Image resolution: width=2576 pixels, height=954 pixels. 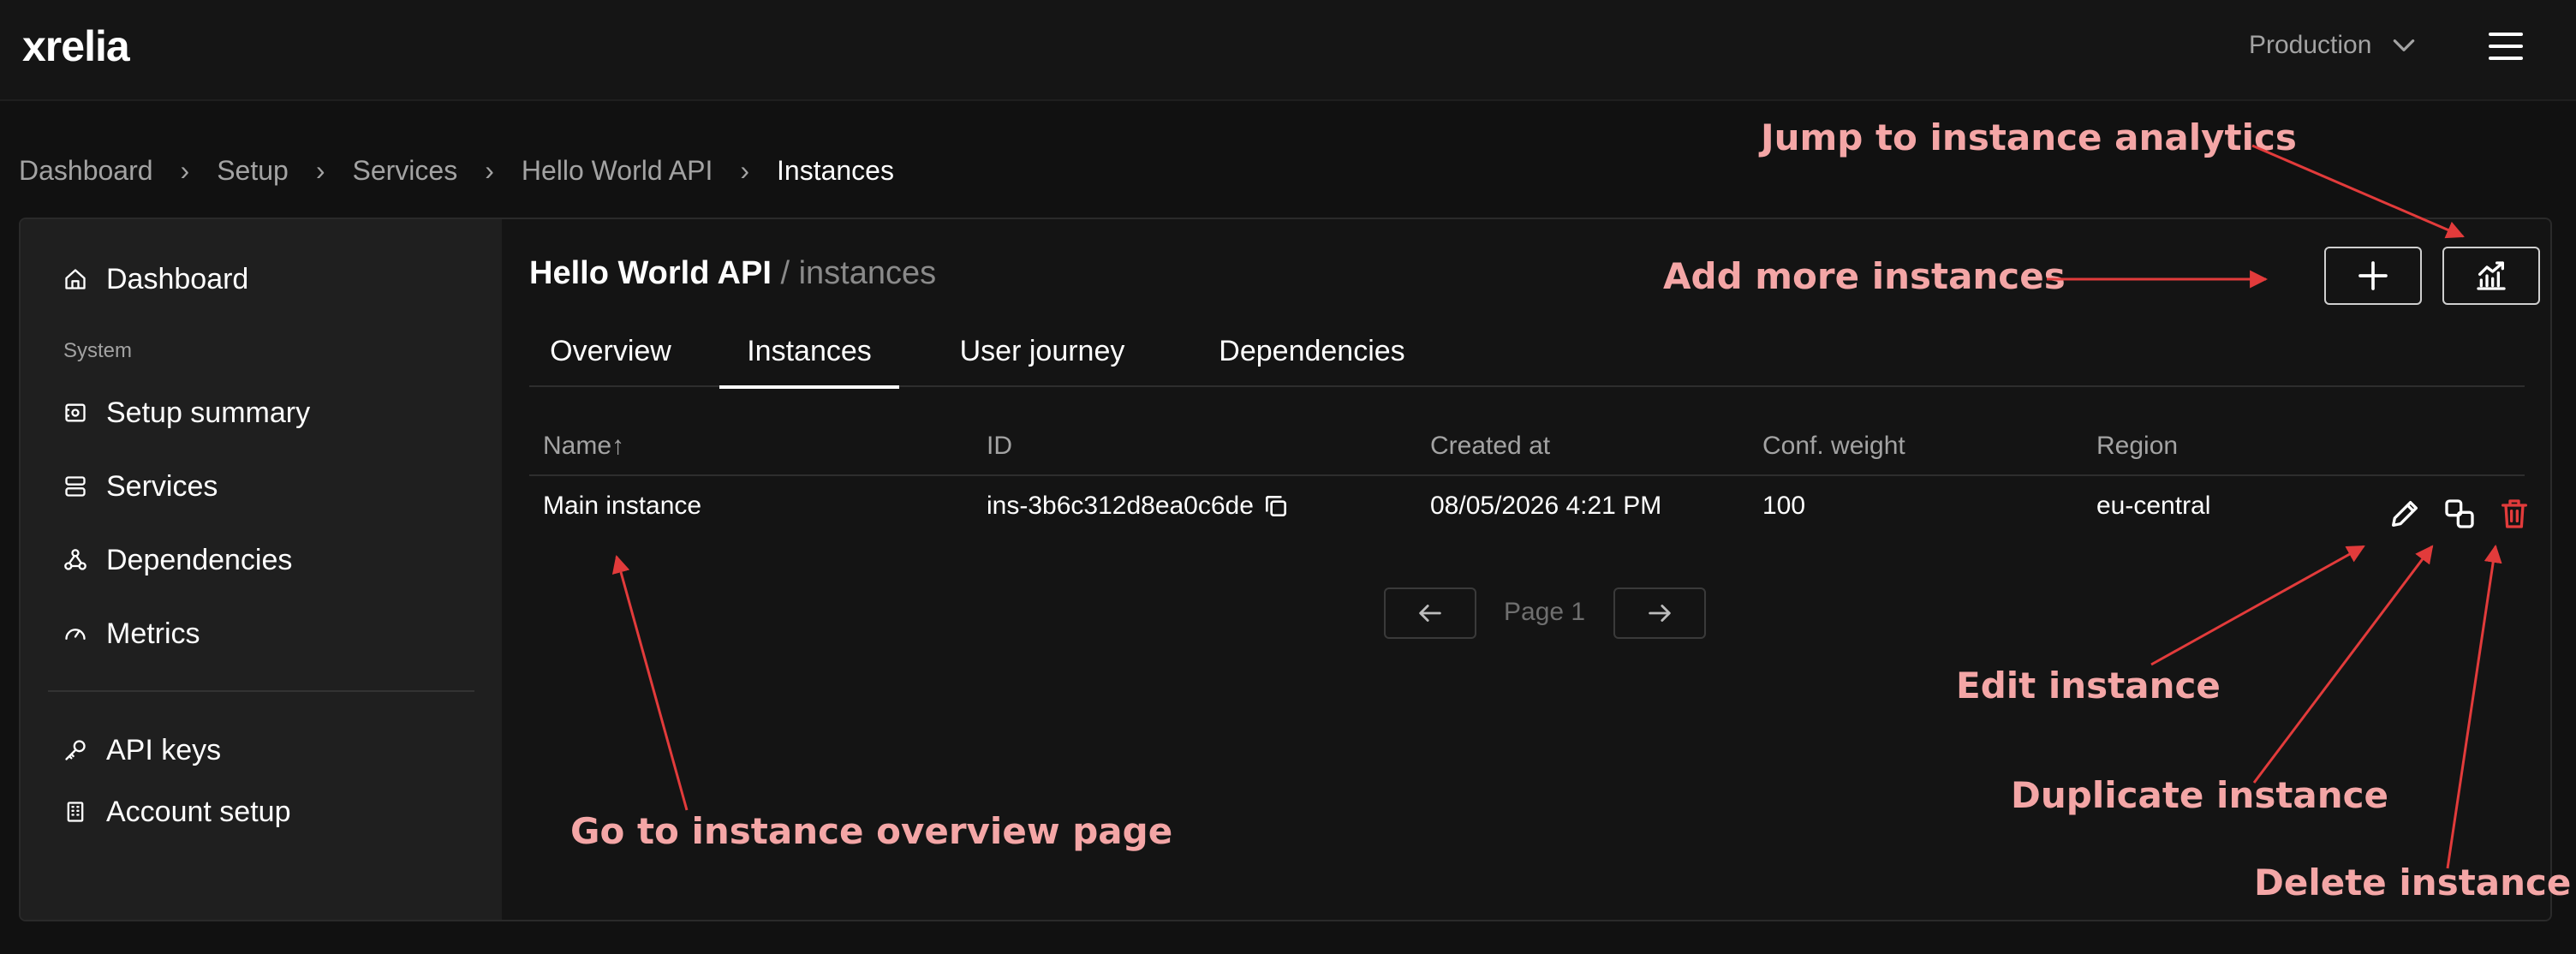 I want to click on sidebar-item-label: Account setup, so click(x=198, y=811).